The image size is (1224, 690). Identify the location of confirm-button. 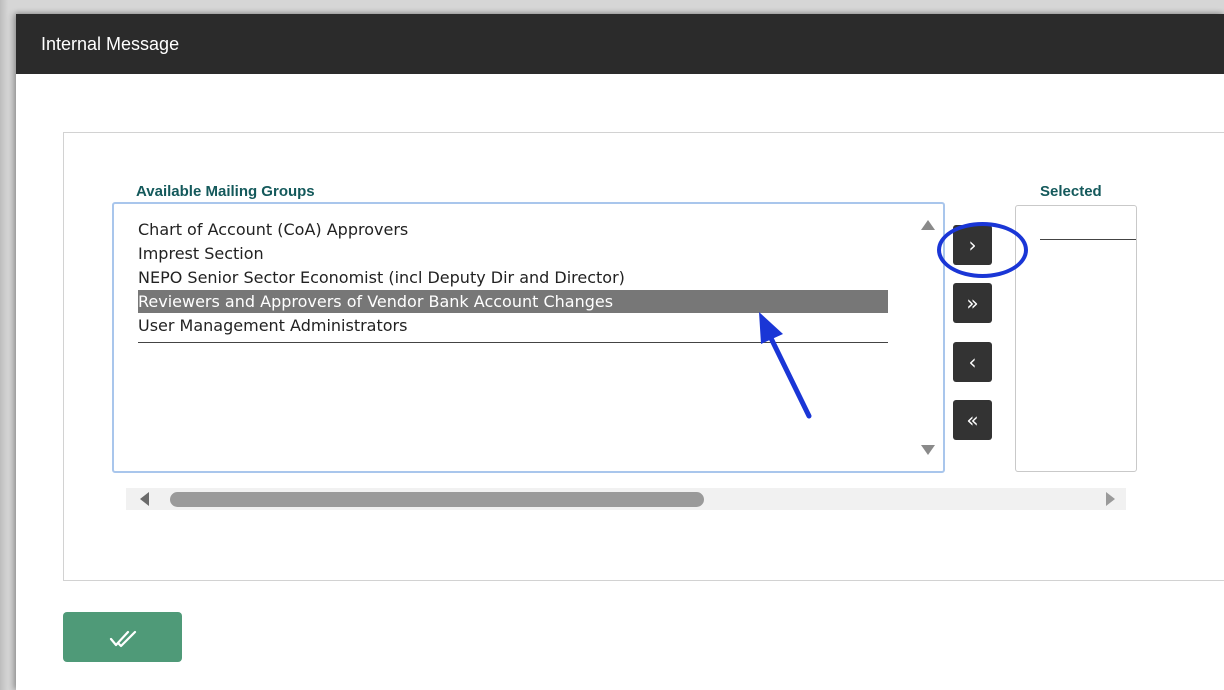
(122, 637).